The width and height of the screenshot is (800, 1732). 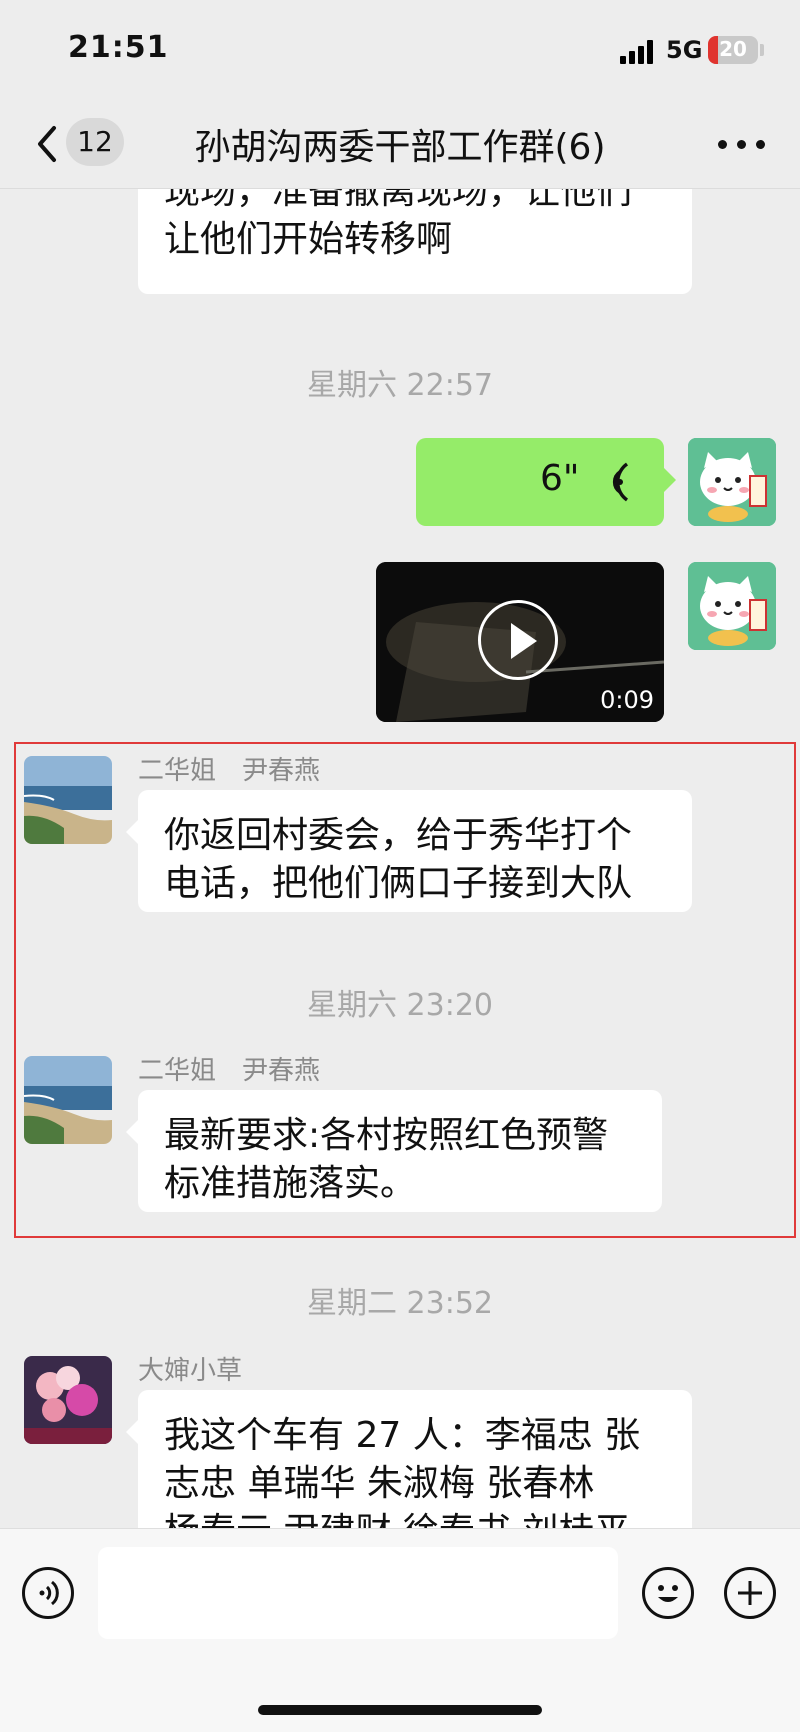 What do you see at coordinates (308, 239) in the screenshot?
I see `message-line: 让他们开始转移啊` at bounding box center [308, 239].